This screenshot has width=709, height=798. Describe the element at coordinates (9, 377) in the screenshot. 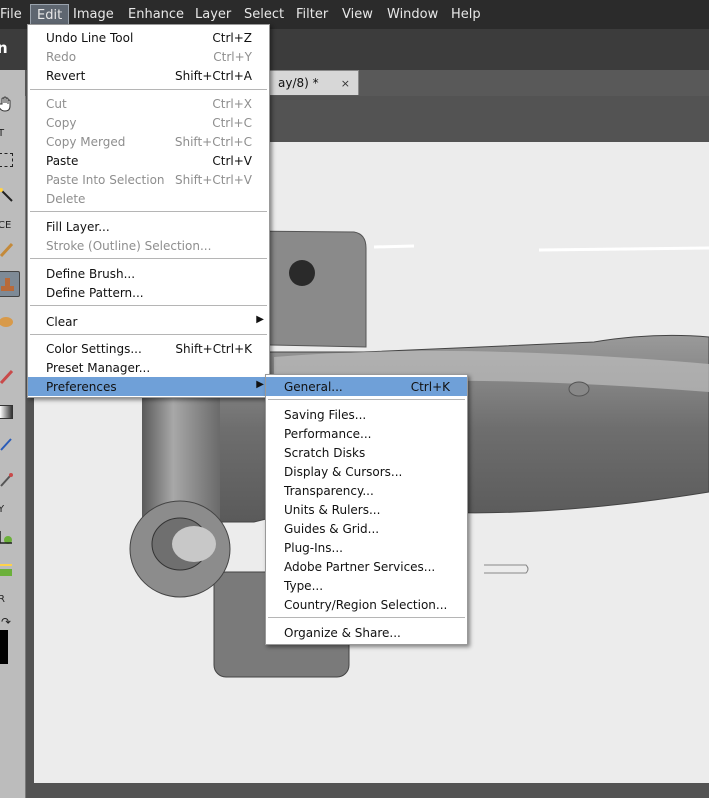

I see `pencil-tool-icon` at that location.